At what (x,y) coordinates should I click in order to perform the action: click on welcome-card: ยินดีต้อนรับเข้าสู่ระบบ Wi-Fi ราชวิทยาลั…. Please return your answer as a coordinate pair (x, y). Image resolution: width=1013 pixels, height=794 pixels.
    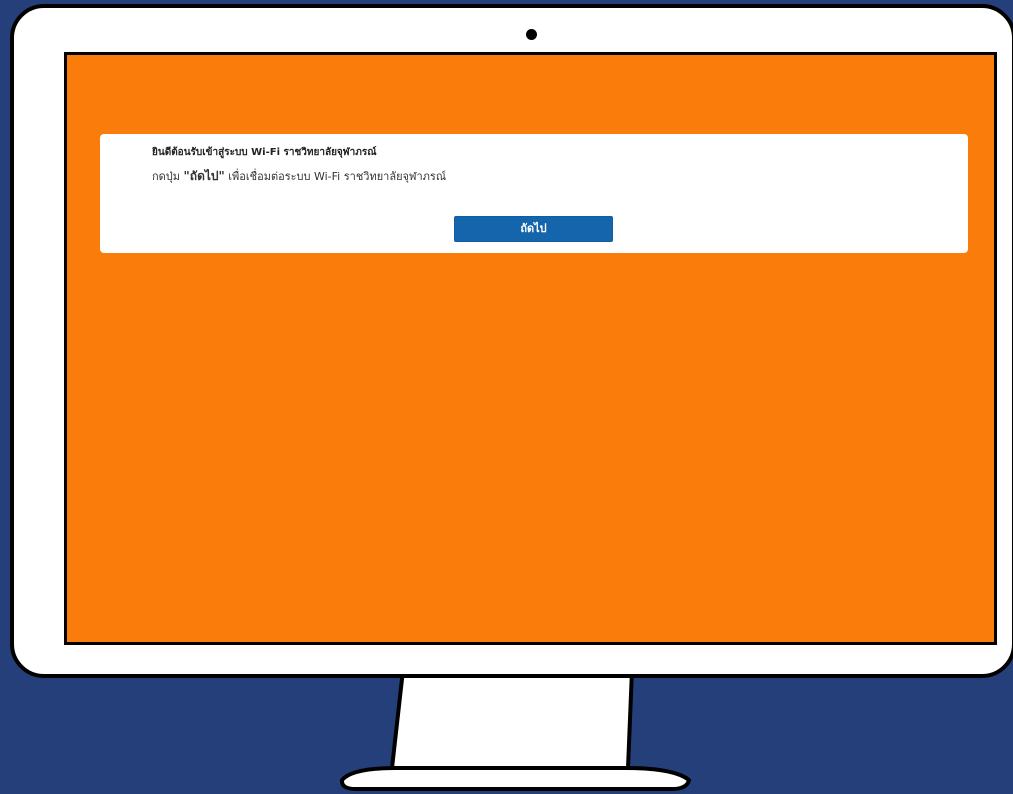
    Looking at the image, I should click on (534, 193).